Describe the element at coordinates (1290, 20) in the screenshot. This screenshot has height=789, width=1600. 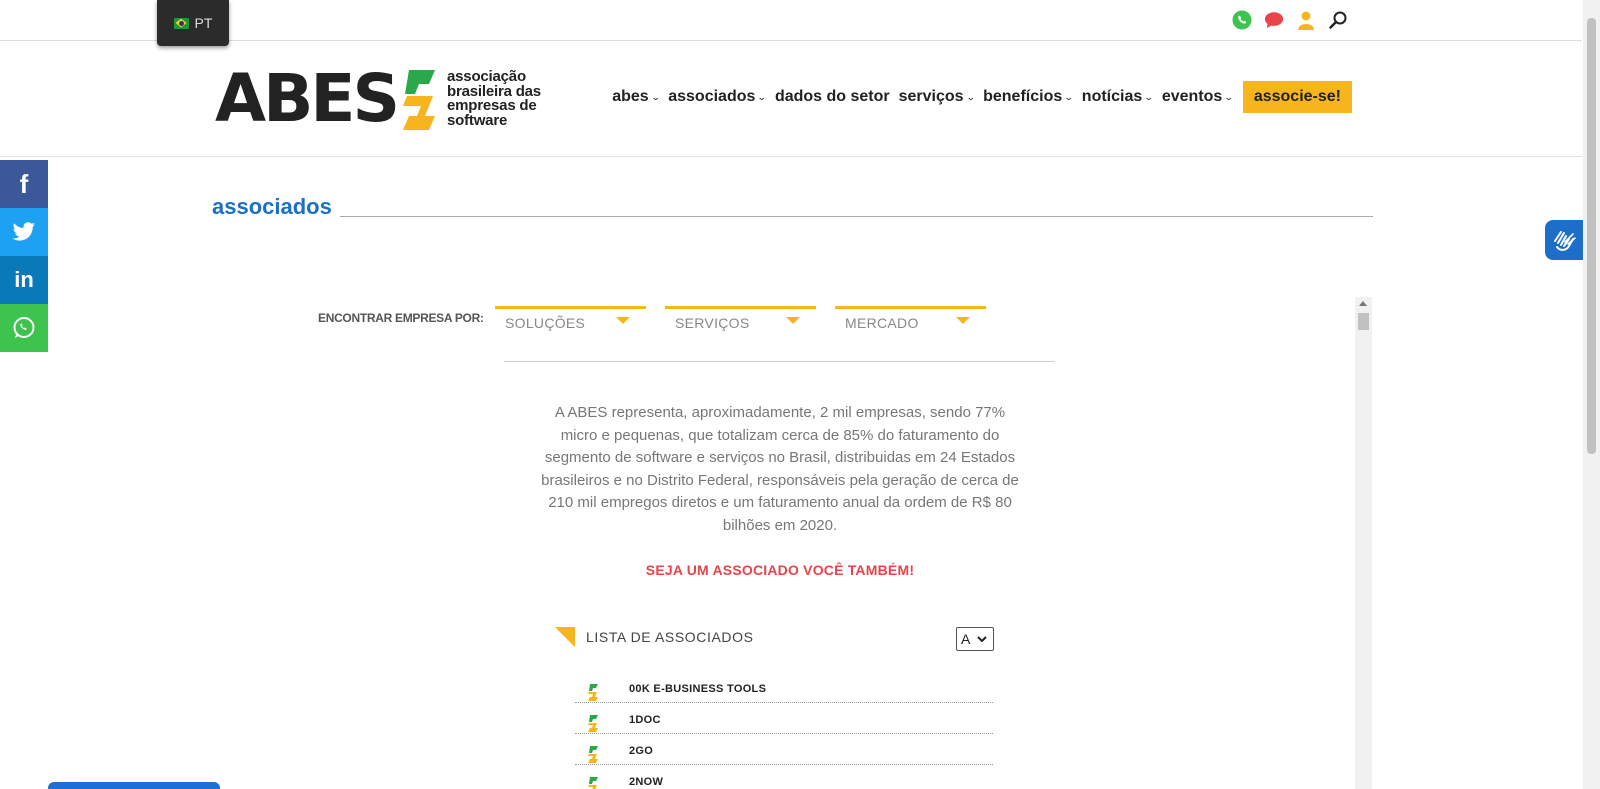
I see `top-icons` at that location.